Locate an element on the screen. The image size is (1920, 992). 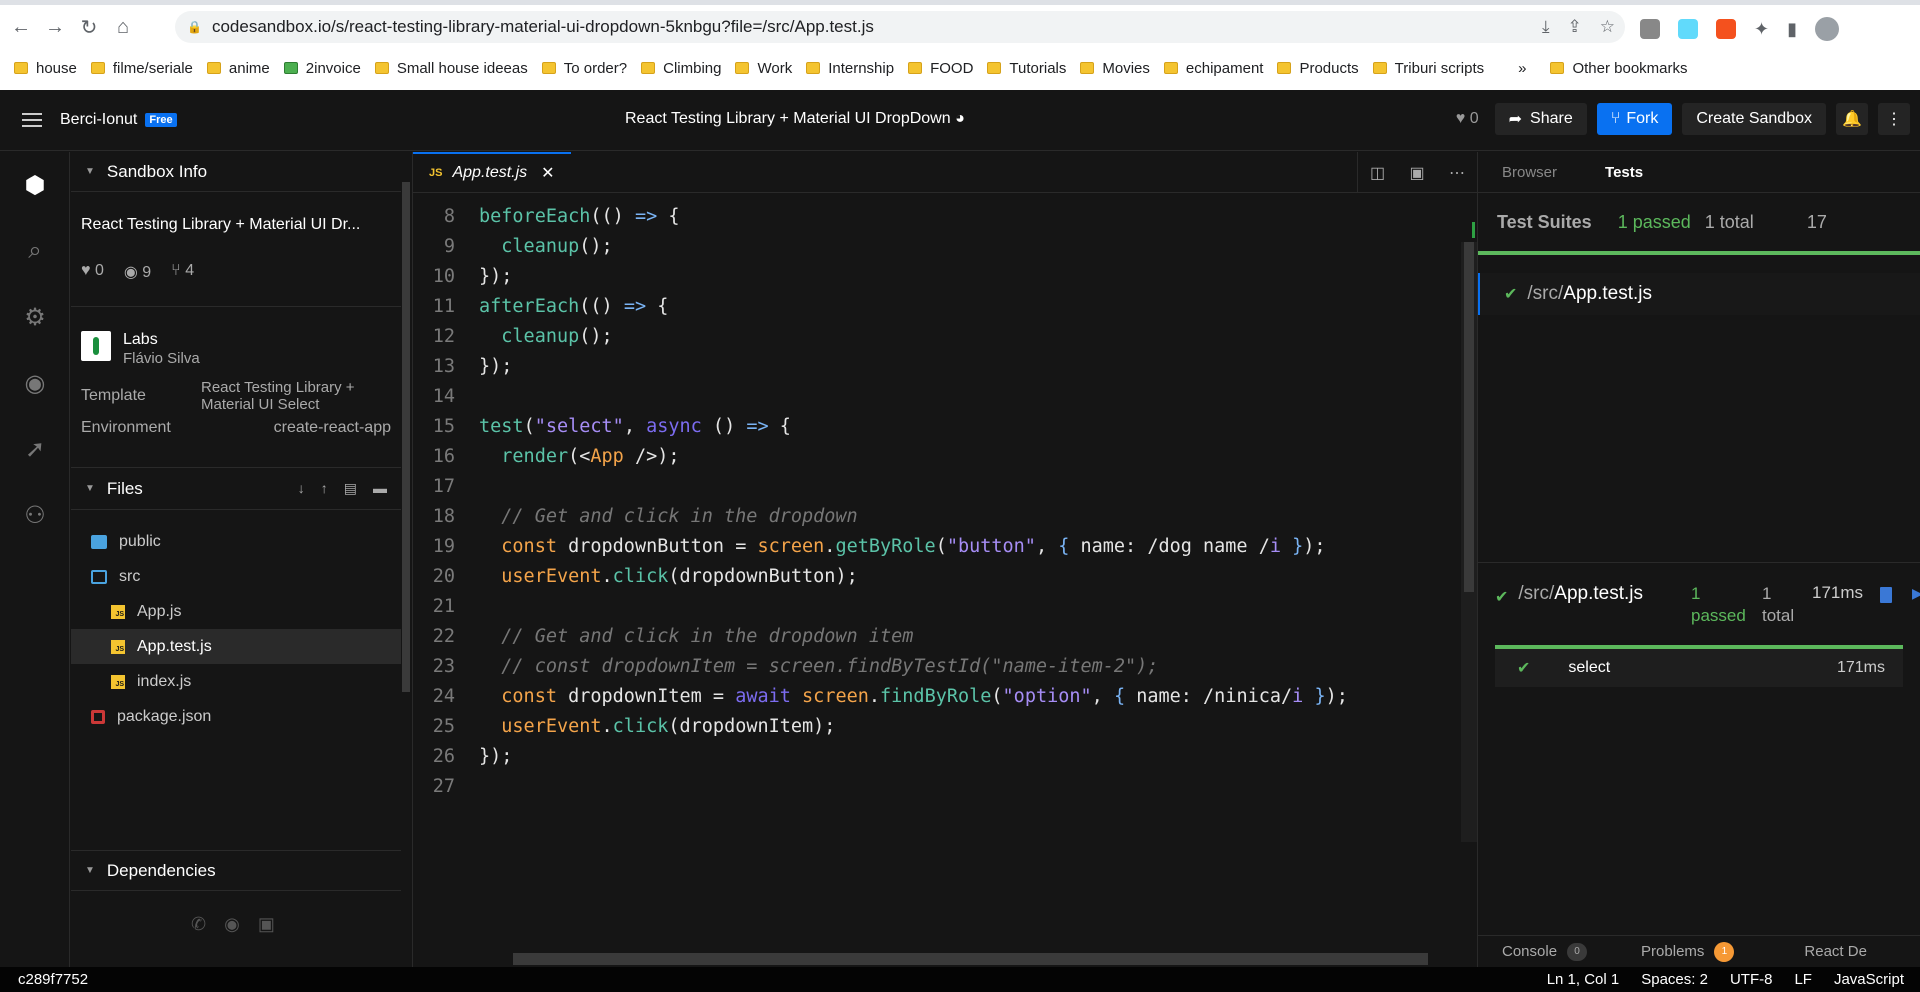
menu-icon is located at coordinates (32, 120).